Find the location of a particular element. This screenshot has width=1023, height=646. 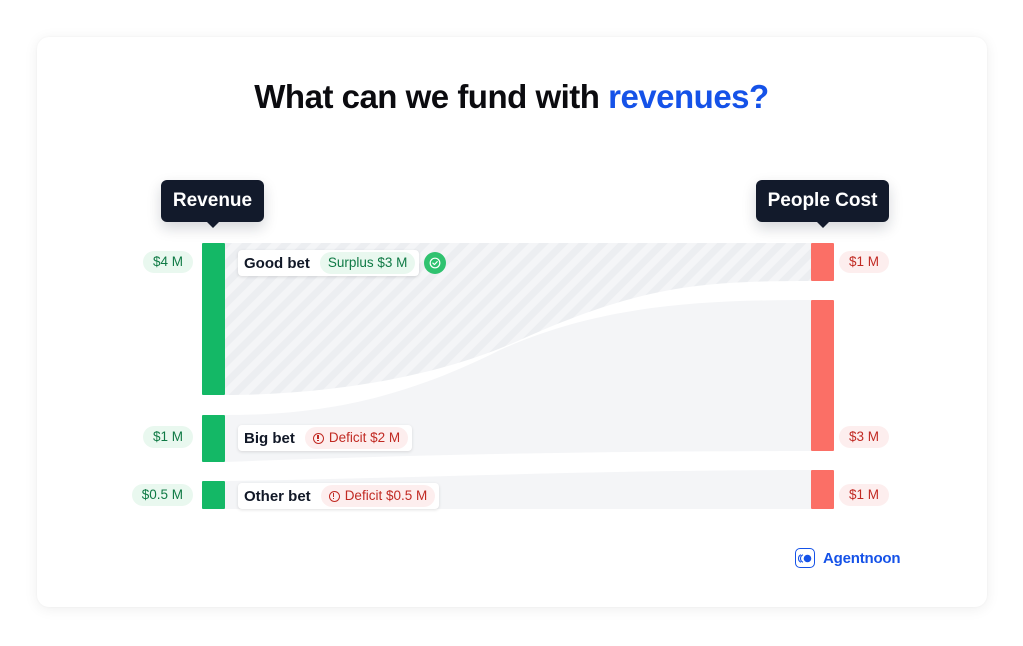

bet-label-good-bet: Good bet Surplus $3 M is located at coordinates (329, 263).